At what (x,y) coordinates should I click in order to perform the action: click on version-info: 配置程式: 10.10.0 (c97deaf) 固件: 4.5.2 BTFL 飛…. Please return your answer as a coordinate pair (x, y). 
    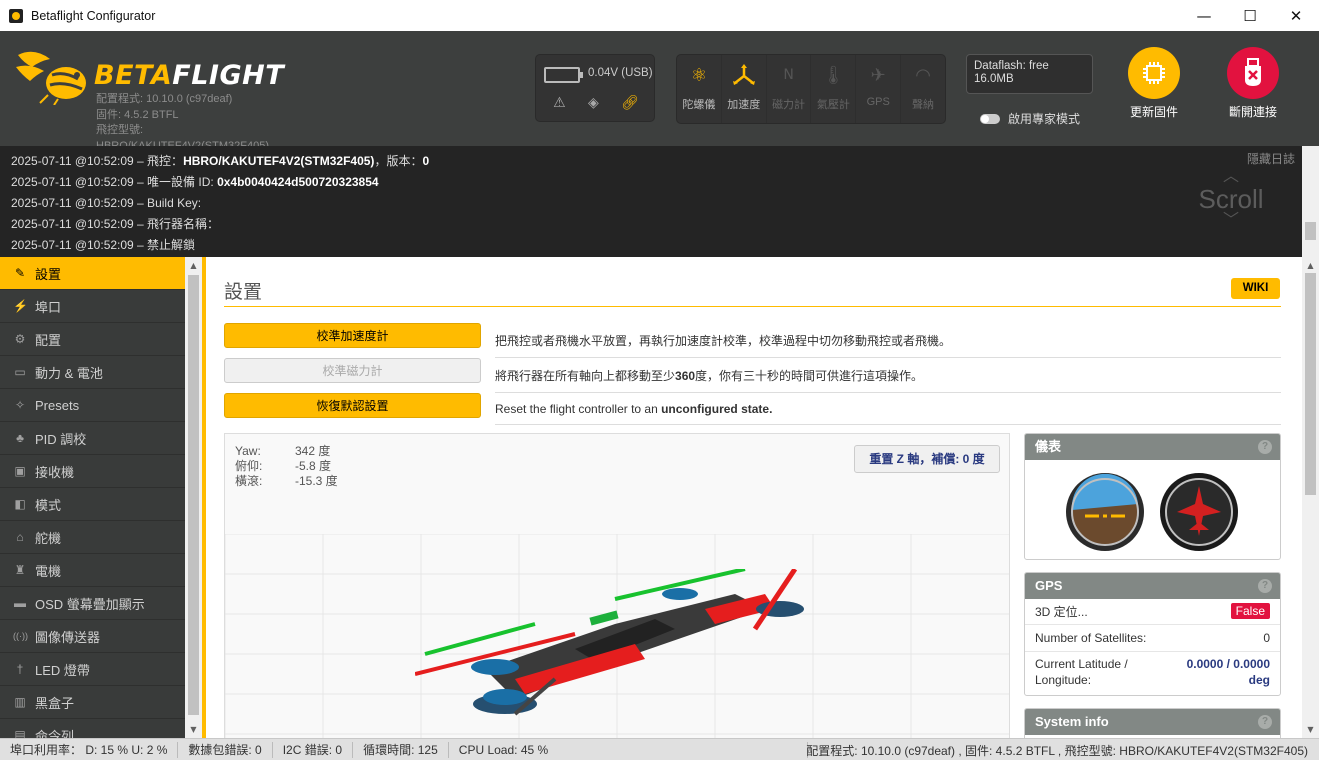
    Looking at the image, I should click on (205, 123).